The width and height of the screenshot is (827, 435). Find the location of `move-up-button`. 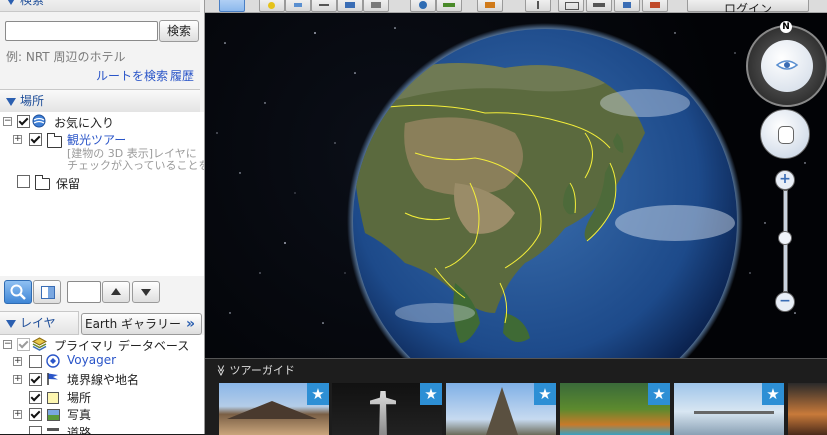

move-up-button is located at coordinates (116, 292).